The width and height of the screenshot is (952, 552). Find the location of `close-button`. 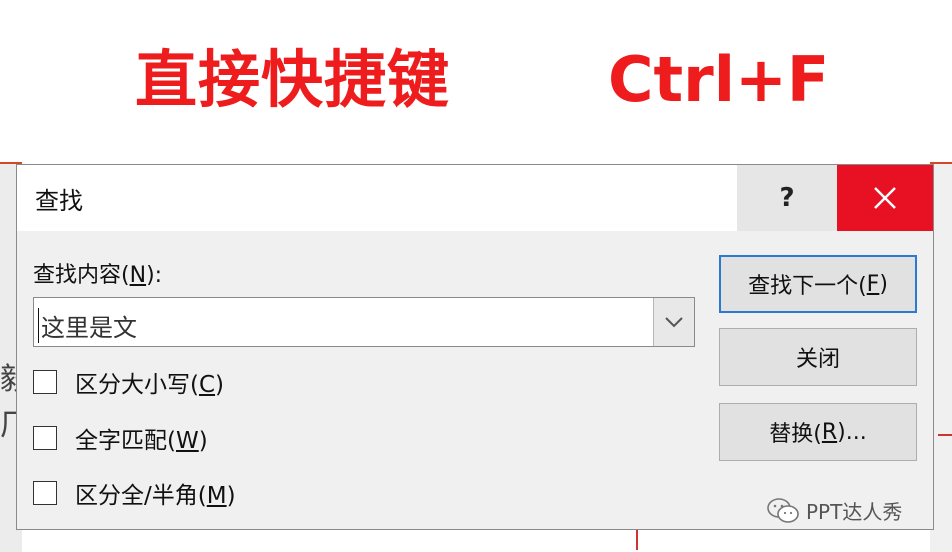

close-button is located at coordinates (885, 198).